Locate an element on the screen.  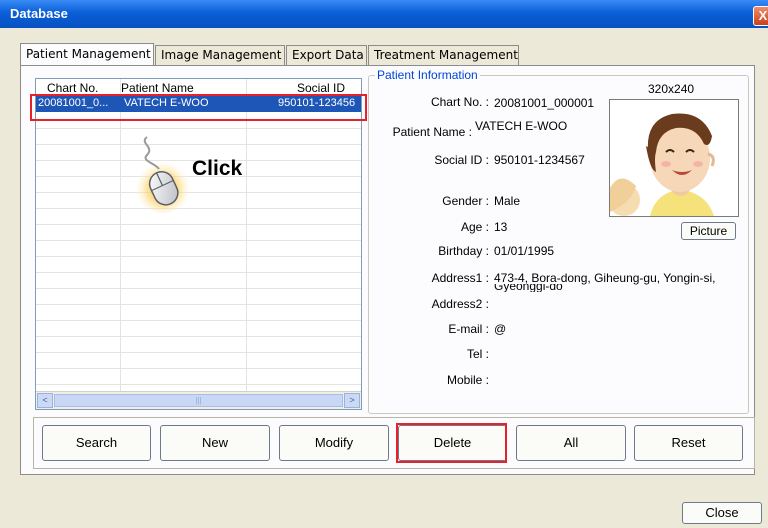
title-bar: Database X is located at coordinates (384, 14).